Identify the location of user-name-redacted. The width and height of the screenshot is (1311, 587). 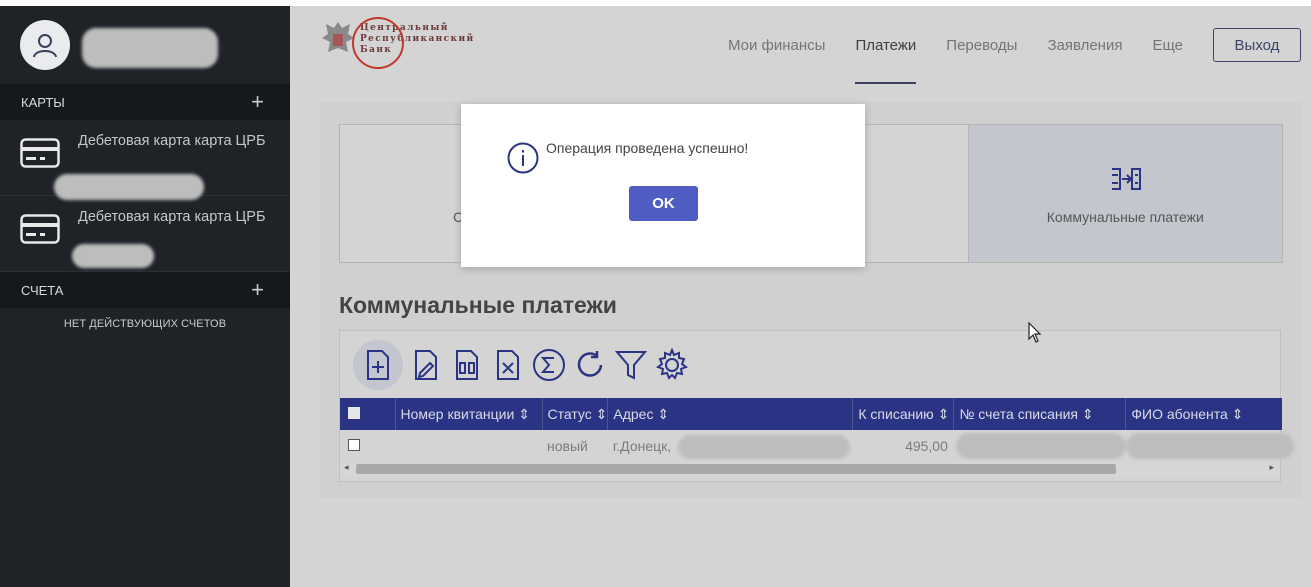
(150, 48).